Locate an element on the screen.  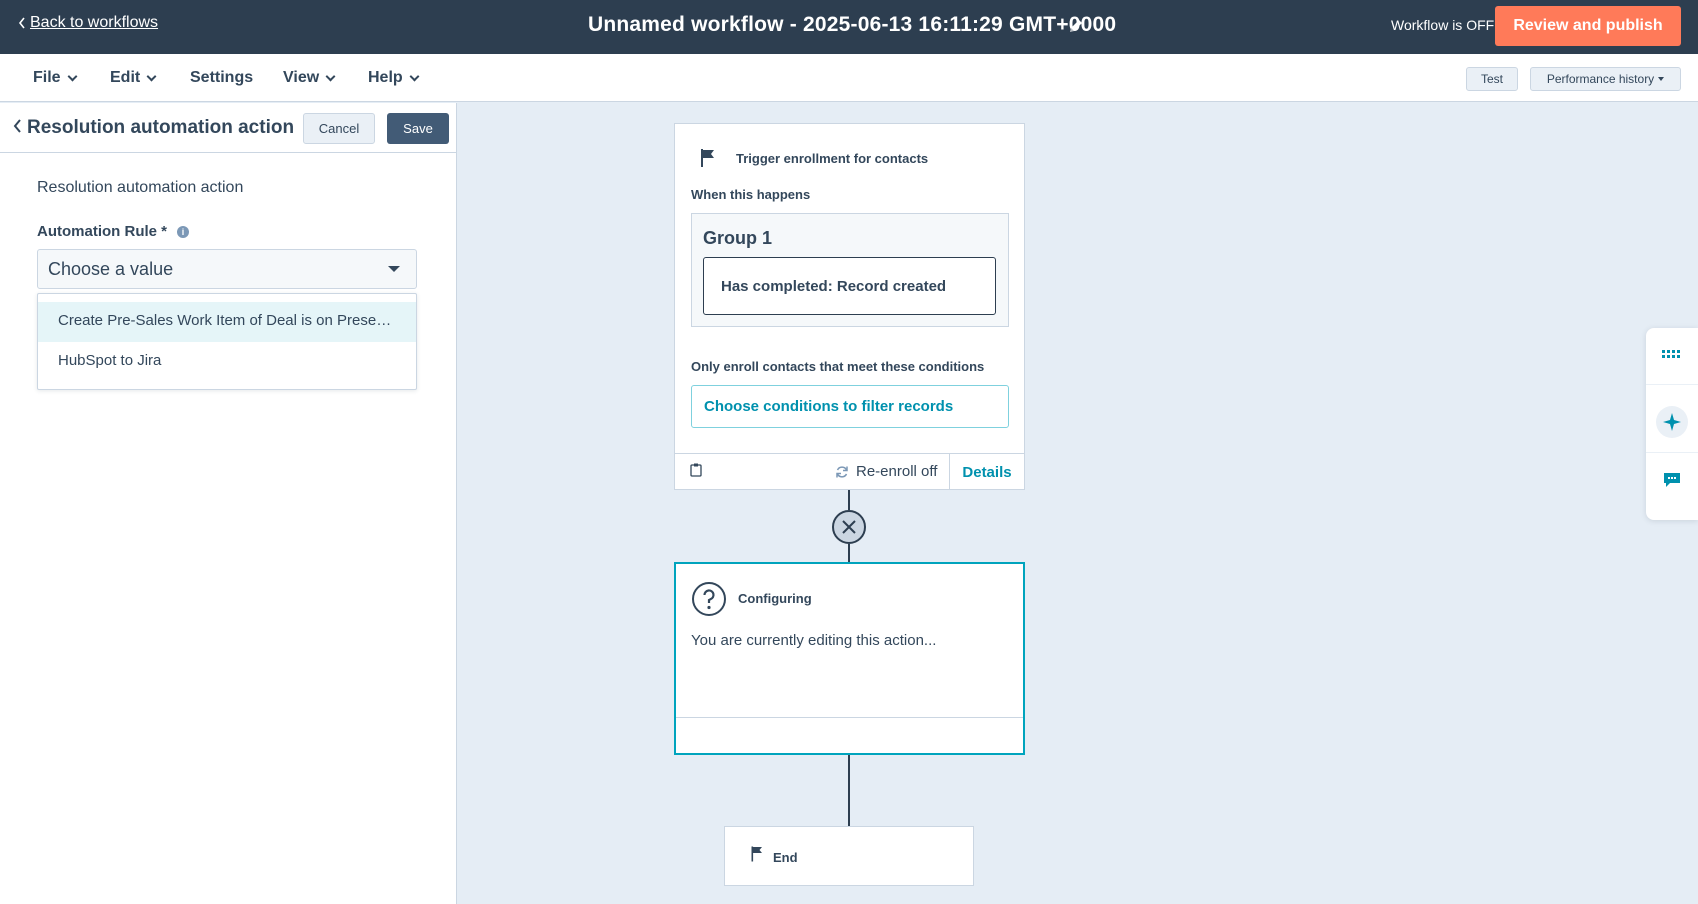
end-label: End is located at coordinates (785, 857).